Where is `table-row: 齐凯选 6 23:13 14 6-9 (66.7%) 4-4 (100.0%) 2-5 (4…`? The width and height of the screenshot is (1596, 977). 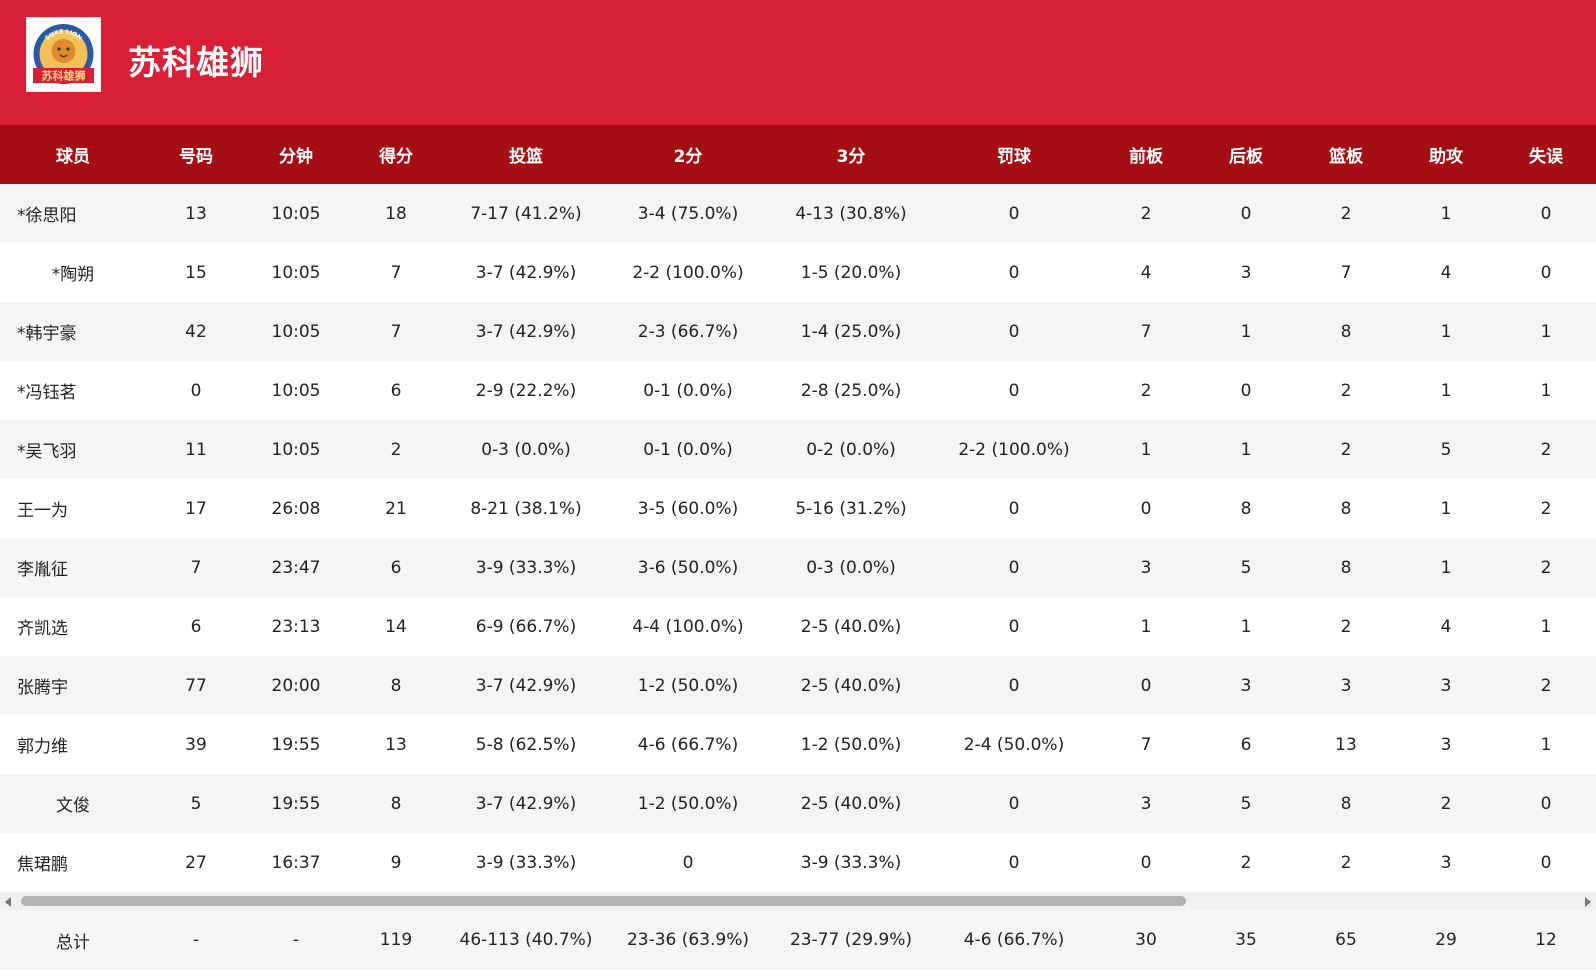
table-row: 齐凯选 6 23:13 14 6-9 (66.7%) 4-4 (100.0%) 2-5 (4… is located at coordinates (798, 626).